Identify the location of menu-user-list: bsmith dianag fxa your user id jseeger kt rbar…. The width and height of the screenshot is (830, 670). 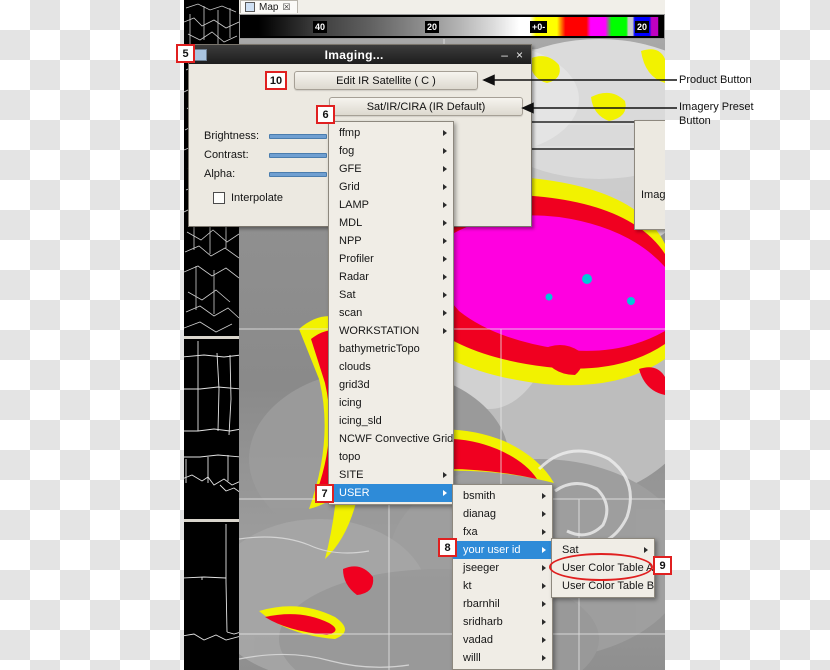
(502, 577).